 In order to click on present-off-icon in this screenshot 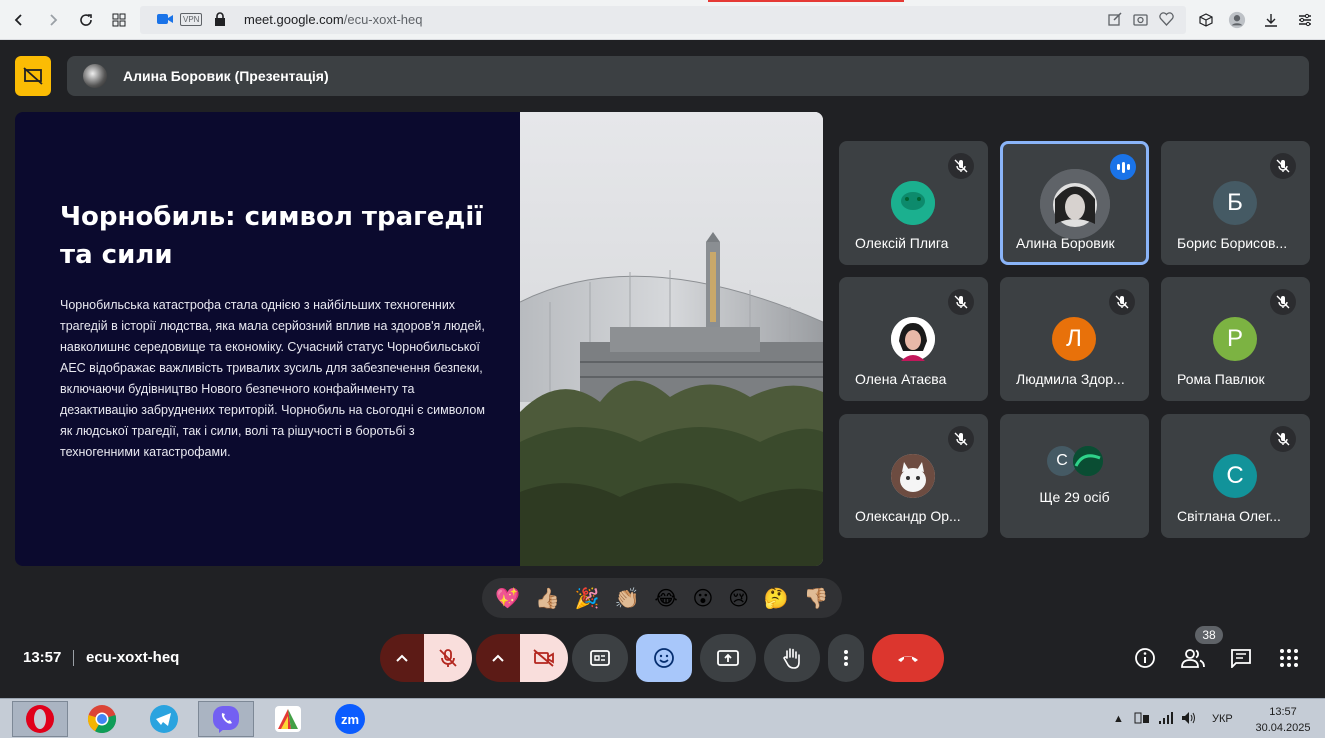, I will do `click(33, 76)`.